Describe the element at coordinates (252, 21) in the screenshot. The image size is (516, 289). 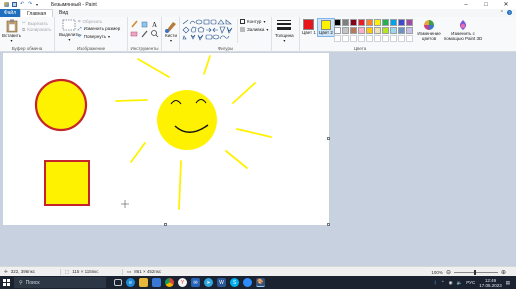
I see `outline-button: Контур ▾` at that location.